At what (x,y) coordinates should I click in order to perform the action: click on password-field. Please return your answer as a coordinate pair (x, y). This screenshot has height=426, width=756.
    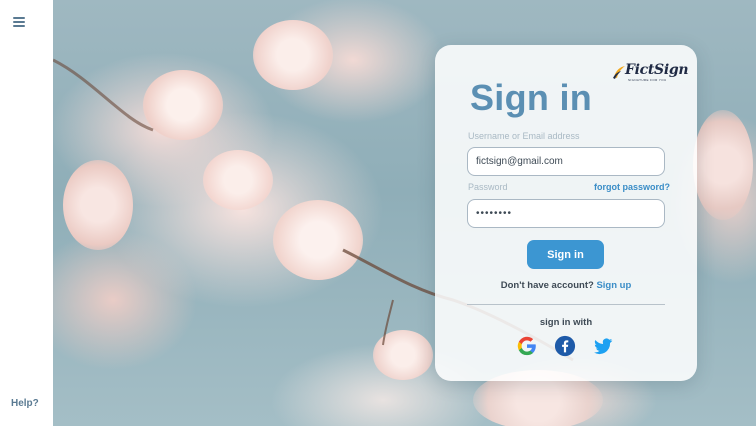
    Looking at the image, I should click on (566, 213).